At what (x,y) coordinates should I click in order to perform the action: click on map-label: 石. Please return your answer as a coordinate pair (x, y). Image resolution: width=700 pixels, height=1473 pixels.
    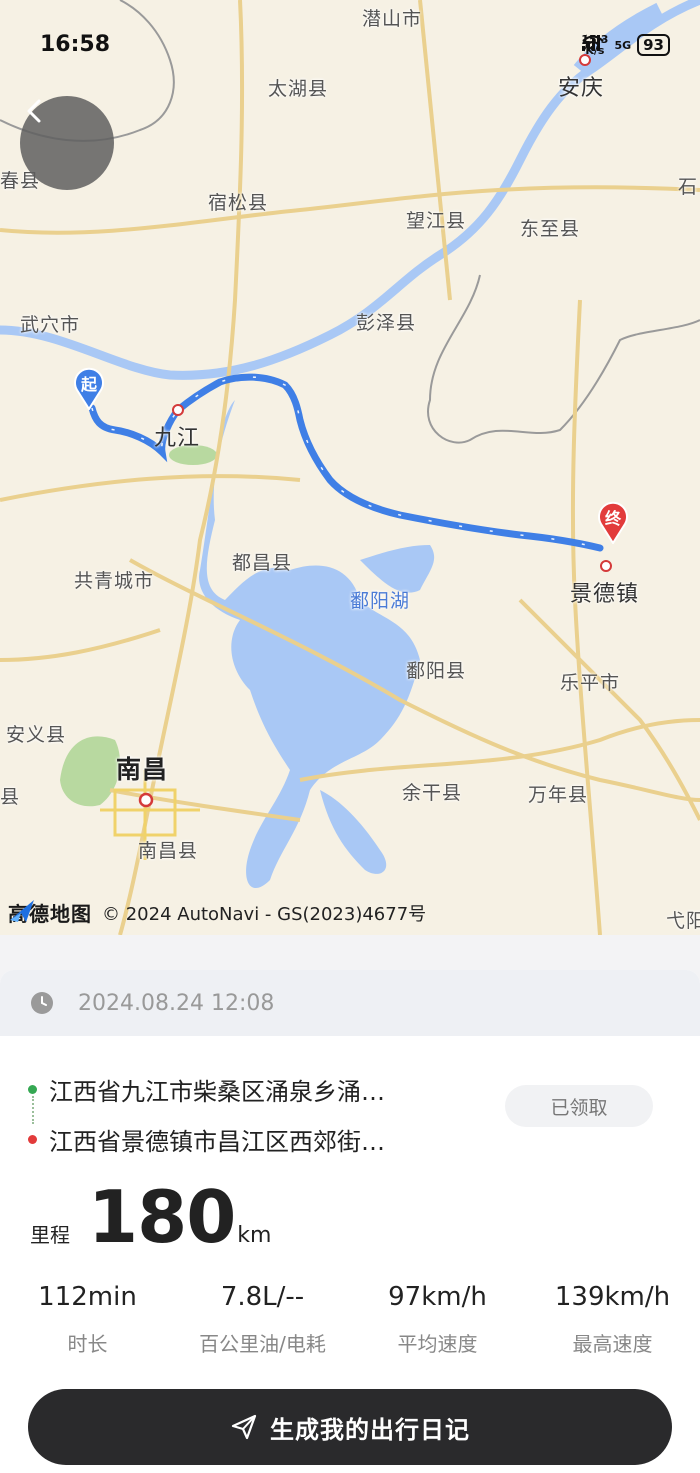
    Looking at the image, I should click on (688, 187).